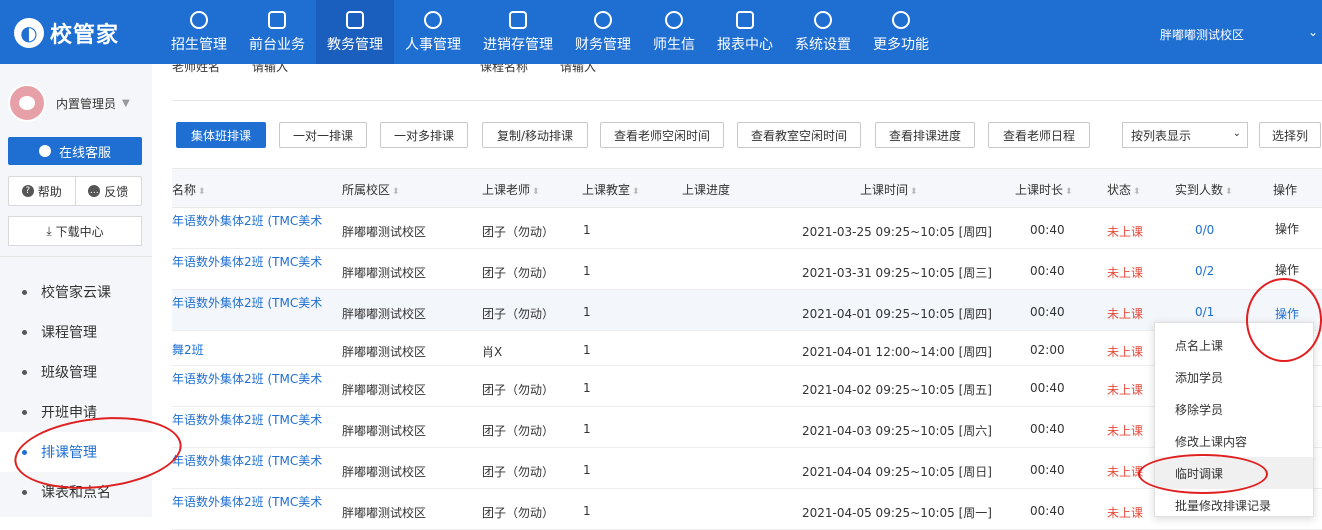 This screenshot has height=530, width=1322. Describe the element at coordinates (674, 32) in the screenshot. I see `nav-item-messages: 师生信` at that location.